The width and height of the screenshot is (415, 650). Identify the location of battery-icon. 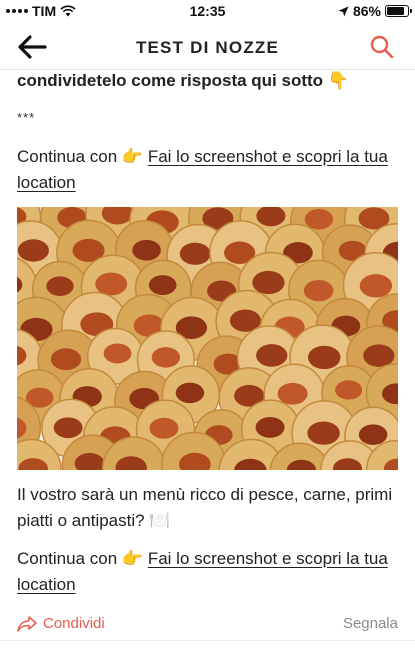
(398, 11).